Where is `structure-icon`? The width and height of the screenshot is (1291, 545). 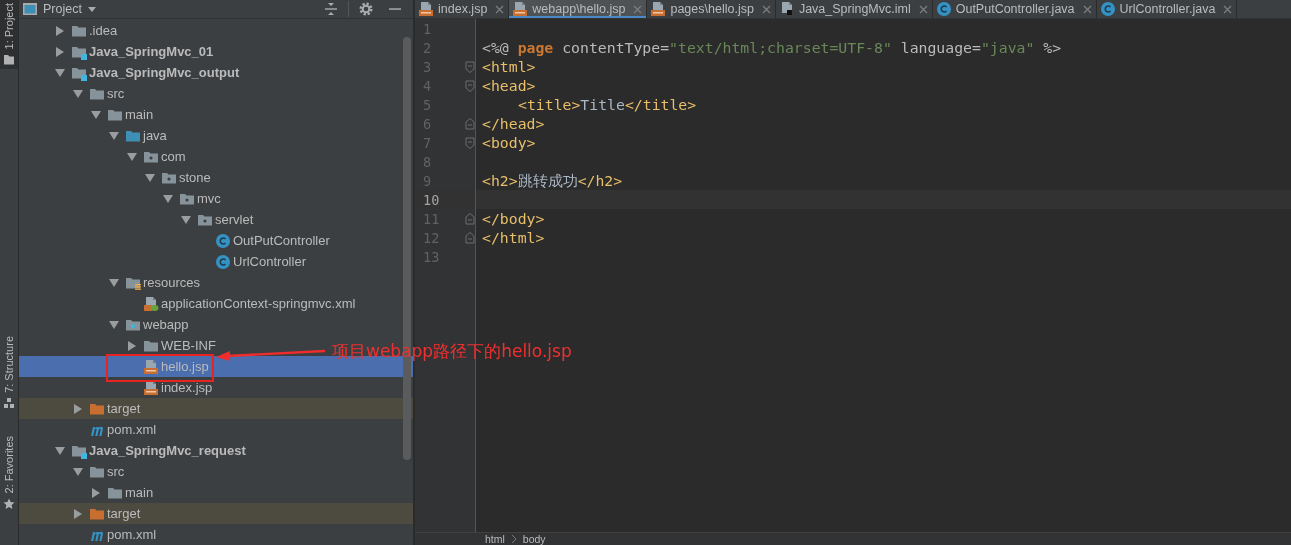 structure-icon is located at coordinates (9, 403).